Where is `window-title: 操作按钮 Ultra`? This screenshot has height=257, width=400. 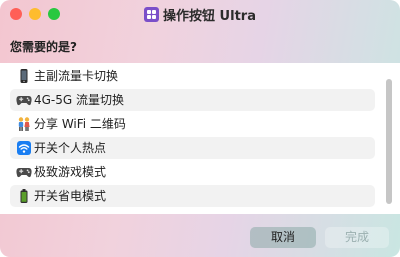
window-title: 操作按钮 Ultra is located at coordinates (209, 16).